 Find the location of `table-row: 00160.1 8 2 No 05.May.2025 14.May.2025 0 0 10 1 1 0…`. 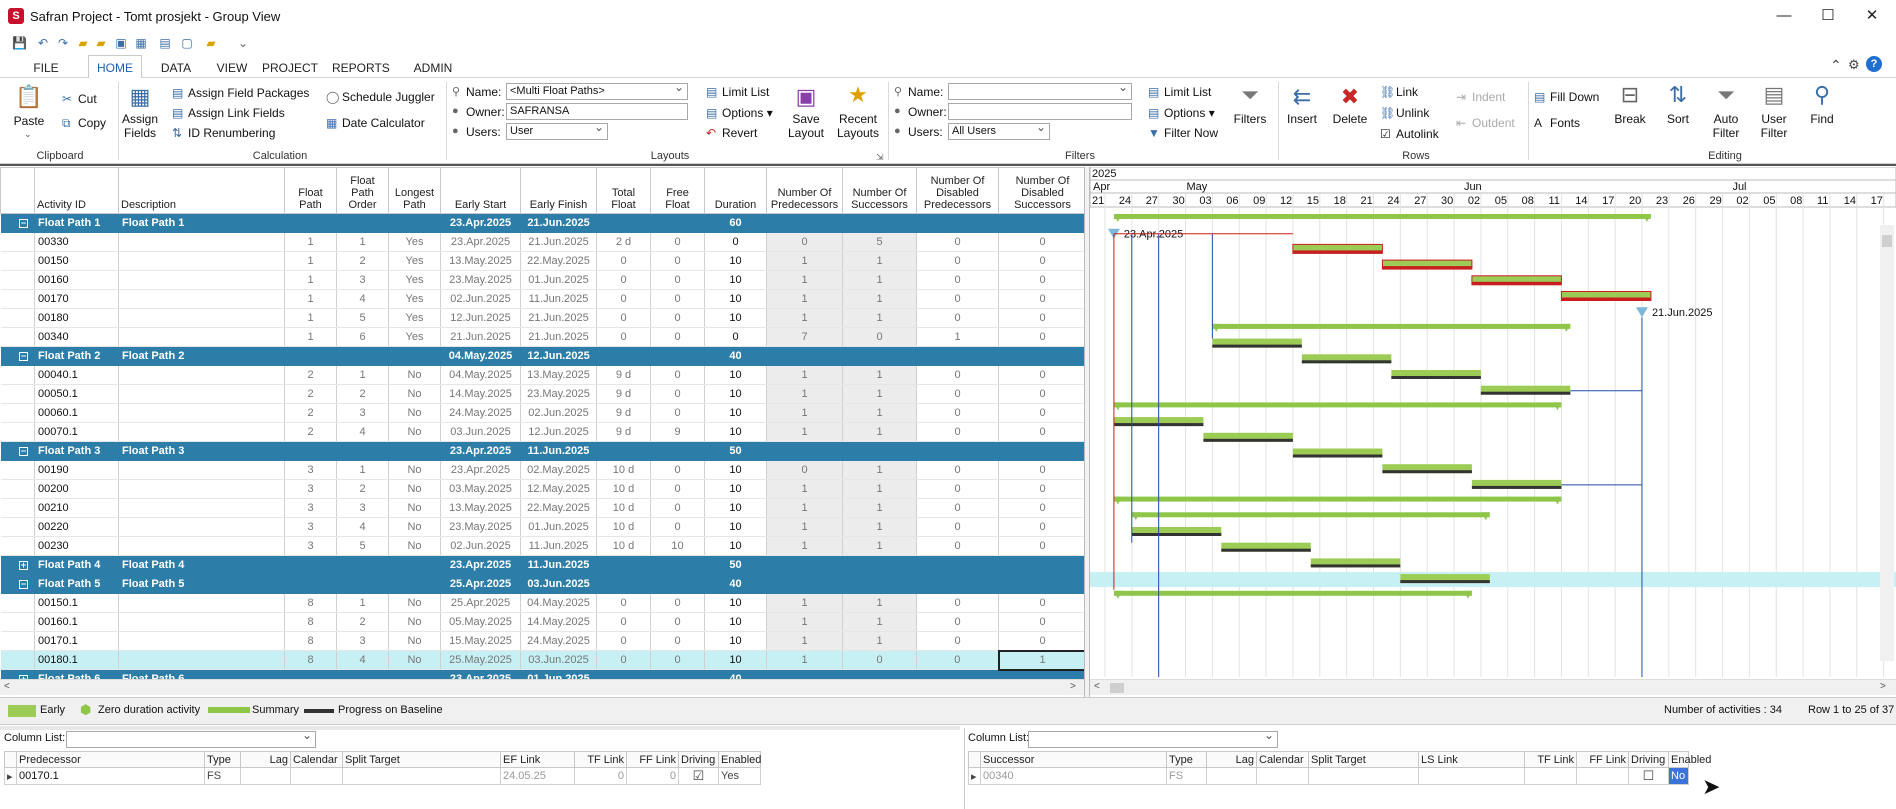

table-row: 00160.1 8 2 No 05.May.2025 14.May.2025 0 0 10 1 1 0… is located at coordinates (543, 622).